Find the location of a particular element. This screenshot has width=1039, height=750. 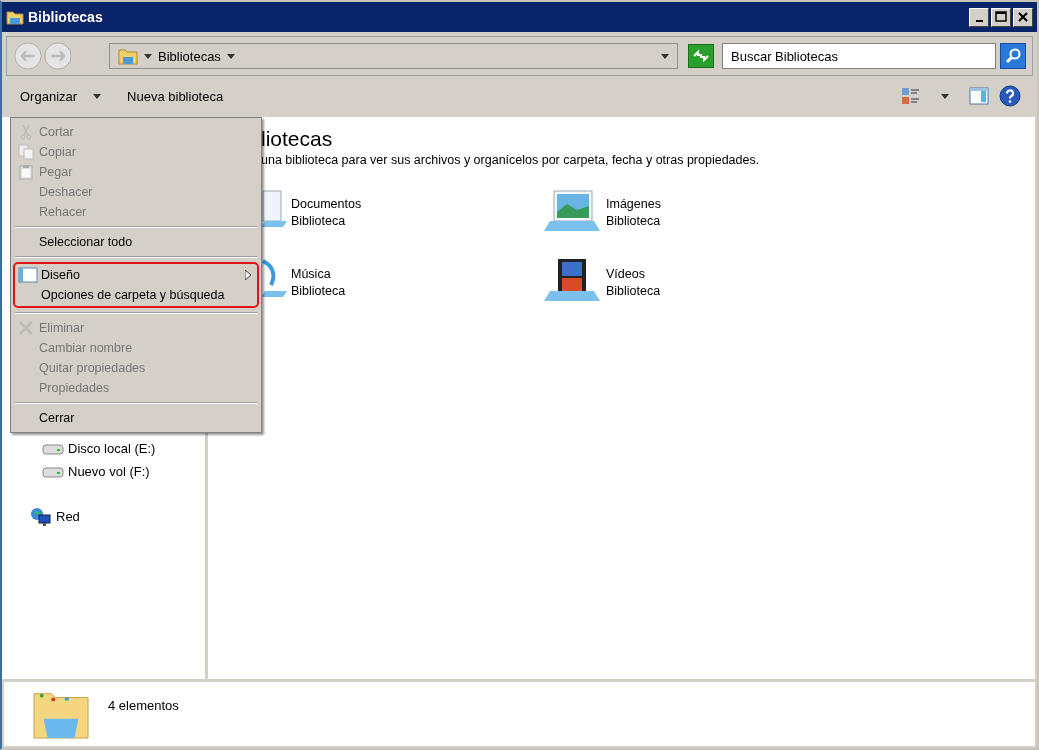

new-library-button: Nueva biblioteca is located at coordinates (175, 96).